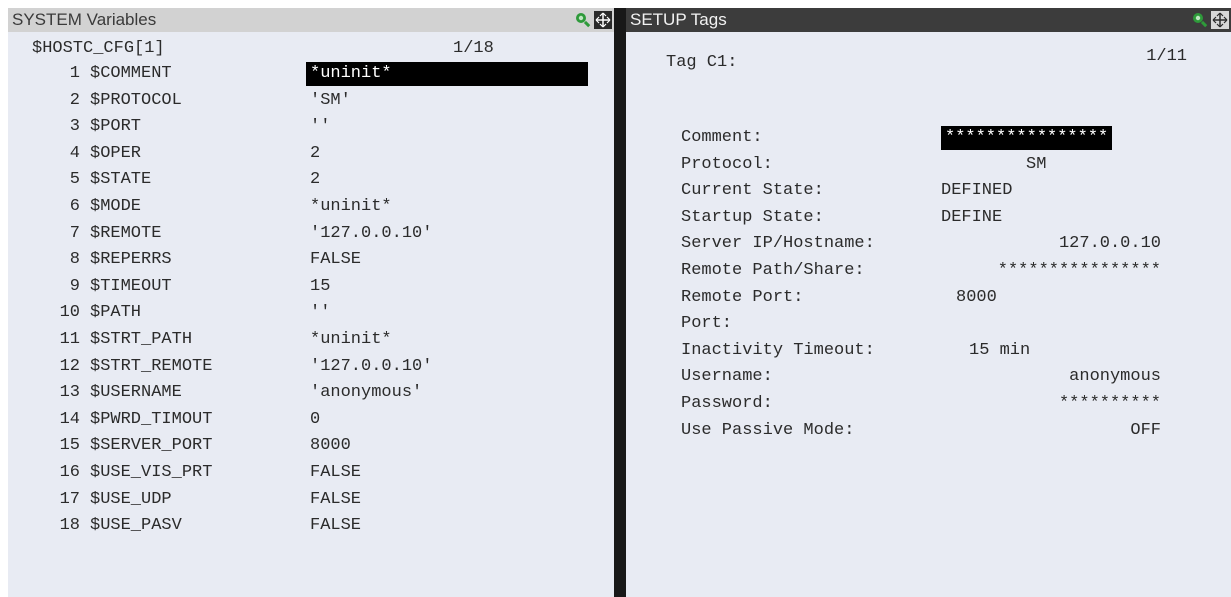  Describe the element at coordinates (928, 166) in the screenshot. I see `setup-row: Protocol: SM` at that location.